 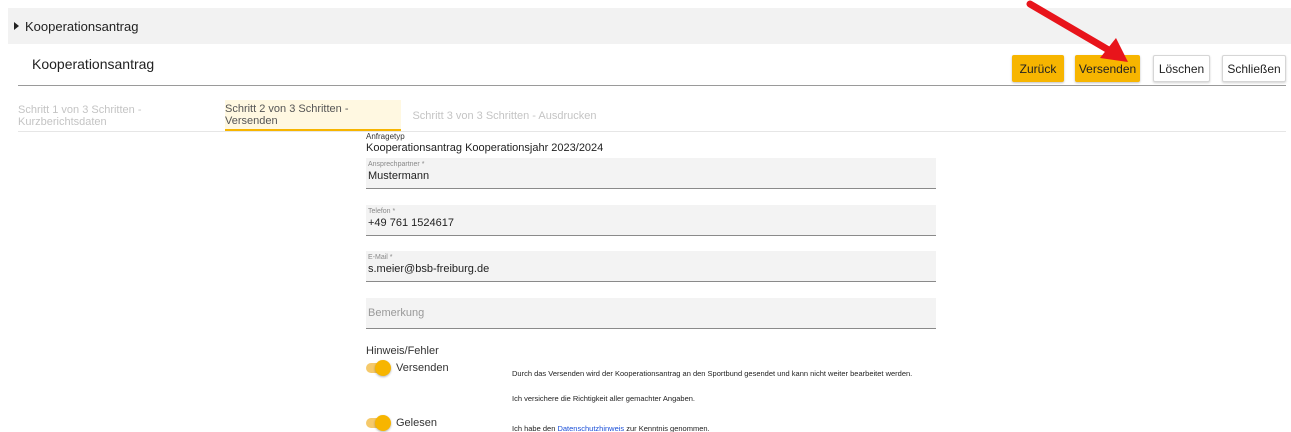 I want to click on page-title: Kooperationsantrag, so click(x=93, y=64).